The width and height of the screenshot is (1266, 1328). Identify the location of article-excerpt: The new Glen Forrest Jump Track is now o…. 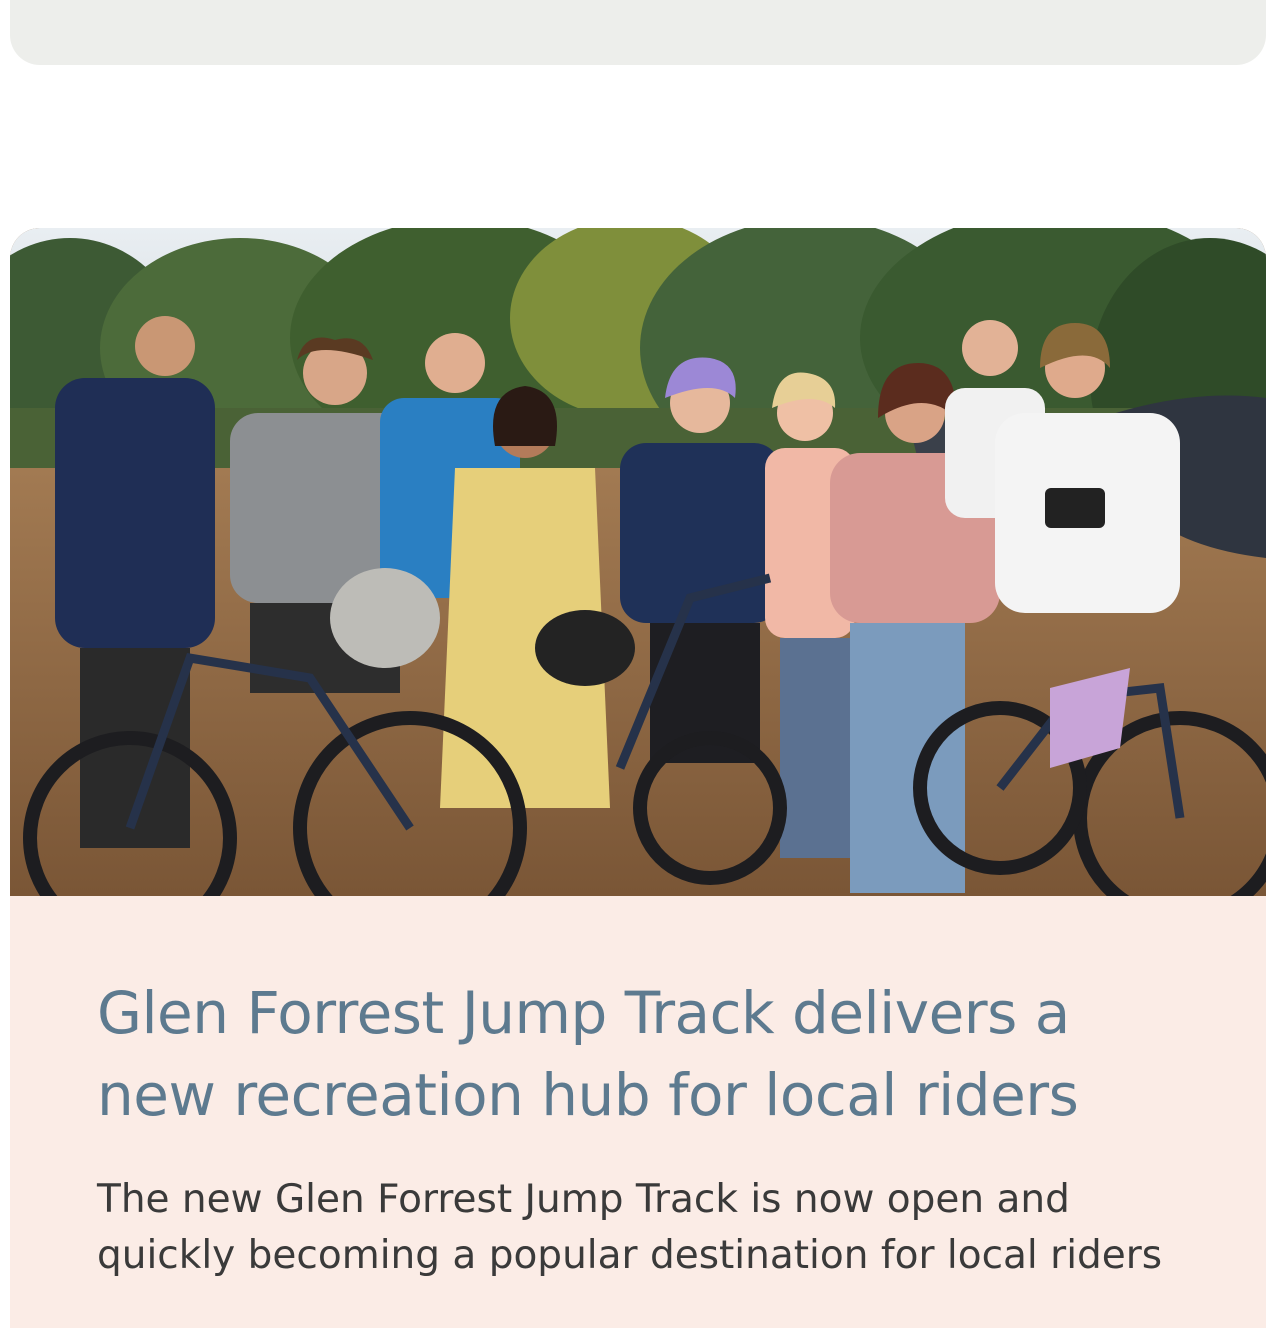
(630, 1227).